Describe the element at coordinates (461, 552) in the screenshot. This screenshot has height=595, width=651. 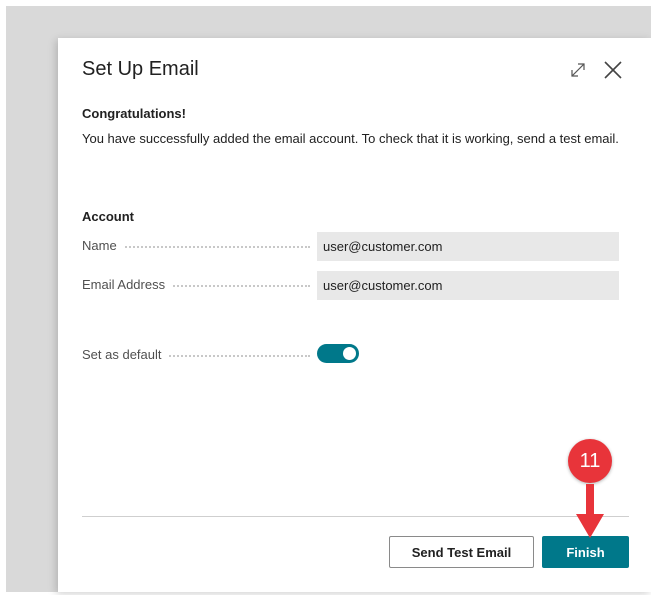
I see `send-test-email-button: Send Test Email` at that location.